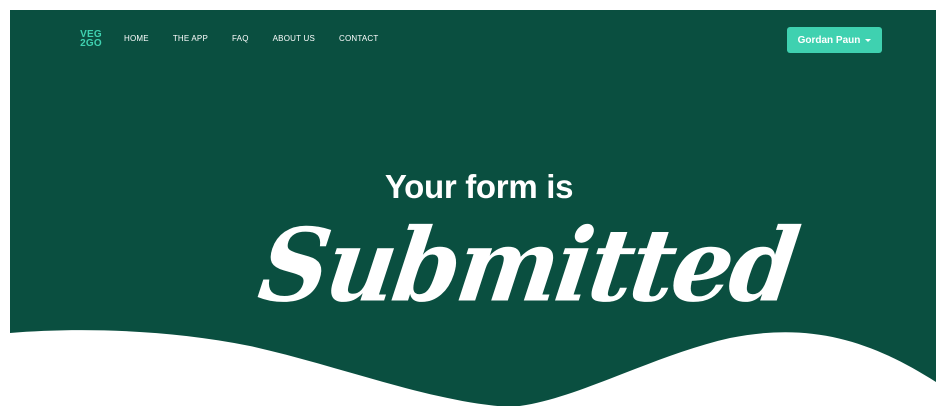 This screenshot has width=936, height=407. Describe the element at coordinates (240, 38) in the screenshot. I see `nav-item-faq: FAQ` at that location.